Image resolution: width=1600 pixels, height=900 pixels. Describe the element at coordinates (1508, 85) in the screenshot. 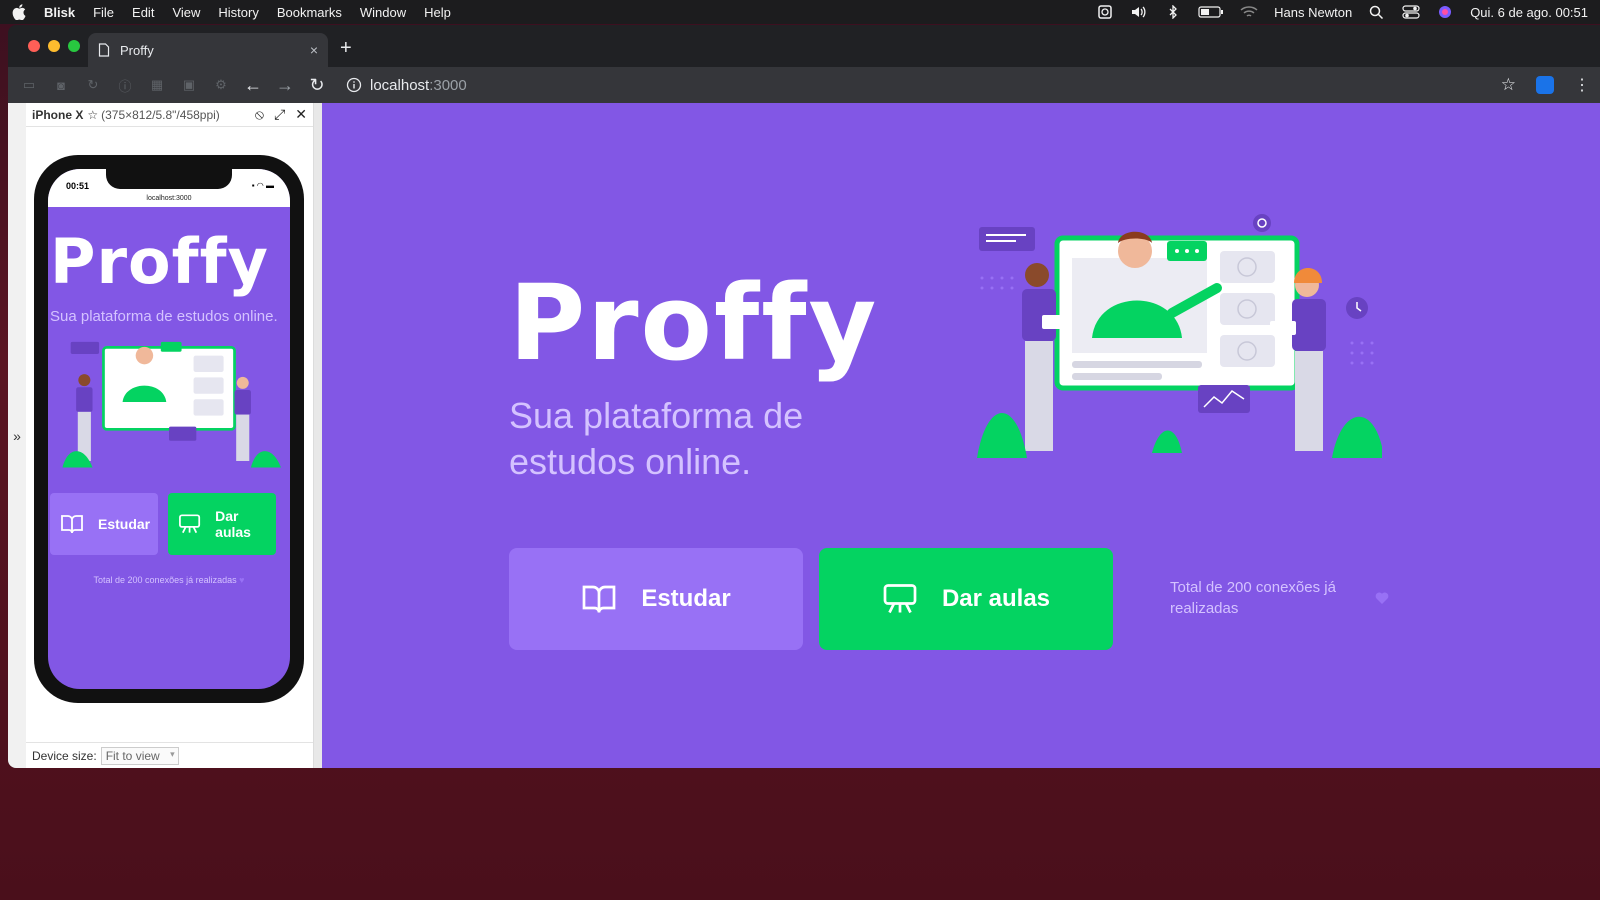

I see `bookmark-star-icon: ☆` at that location.